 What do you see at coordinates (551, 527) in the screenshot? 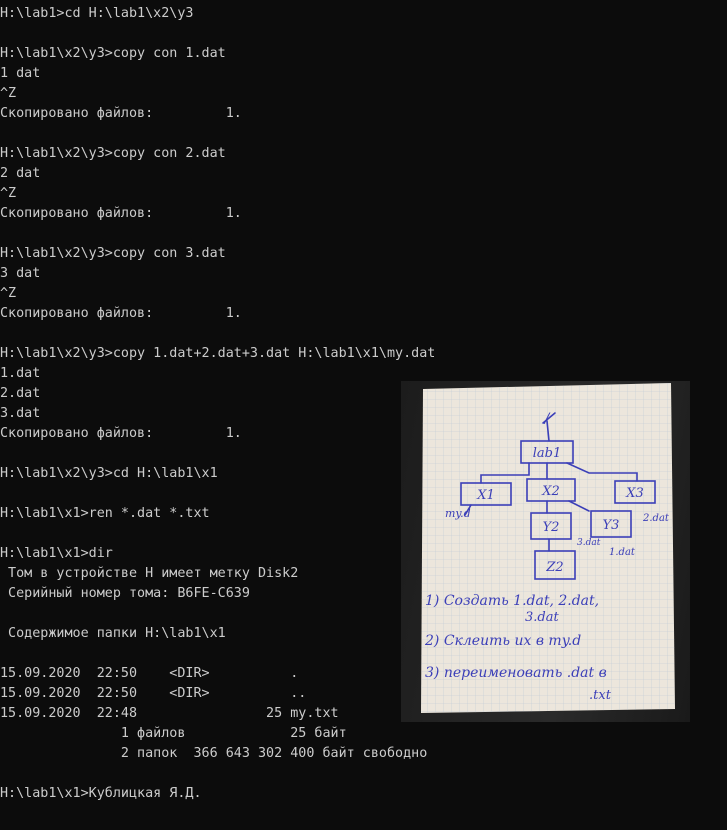
I see `note-y2-label: Y2` at bounding box center [551, 527].